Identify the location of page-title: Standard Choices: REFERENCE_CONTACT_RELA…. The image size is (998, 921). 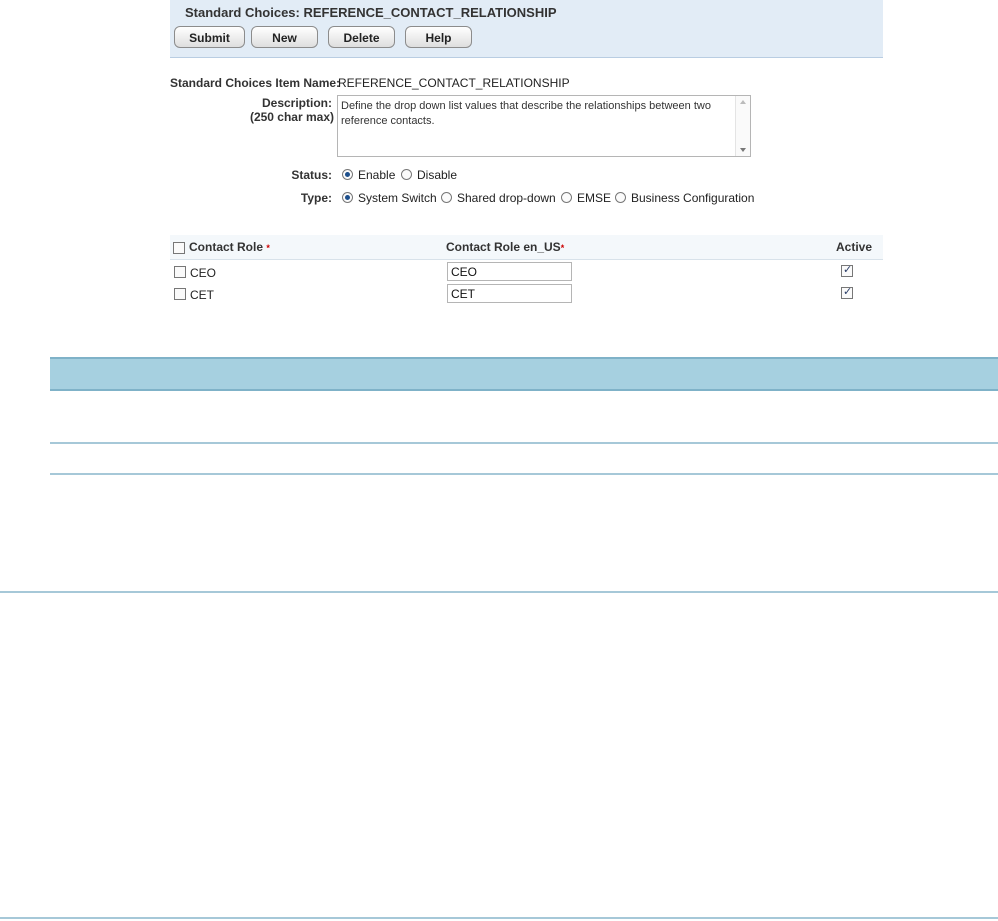
(371, 12).